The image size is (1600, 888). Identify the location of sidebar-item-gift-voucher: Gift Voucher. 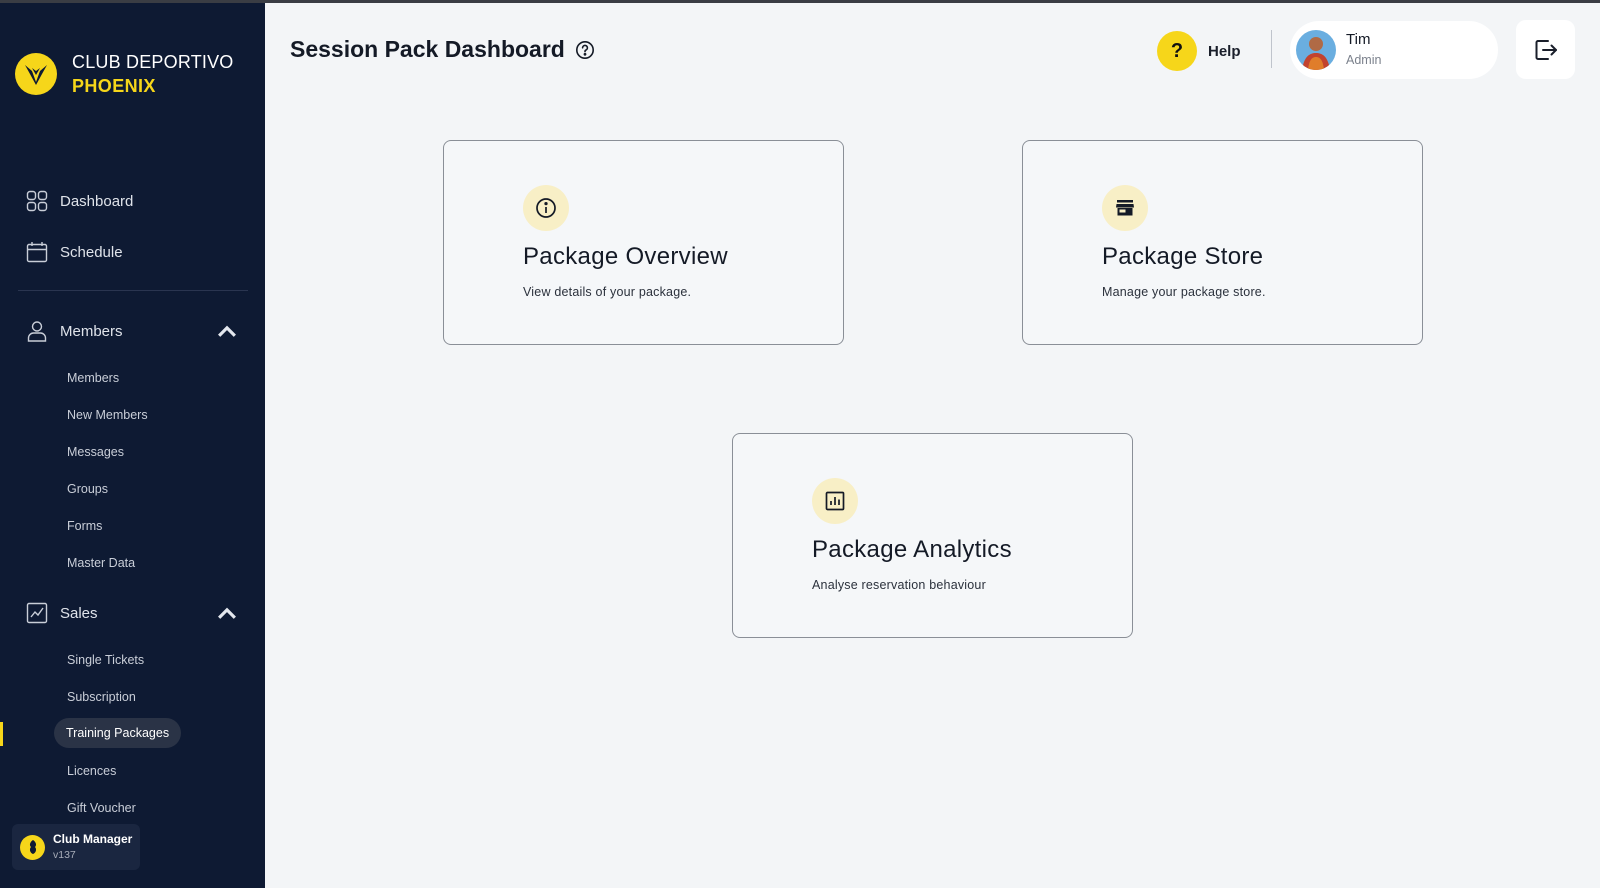
(101, 808).